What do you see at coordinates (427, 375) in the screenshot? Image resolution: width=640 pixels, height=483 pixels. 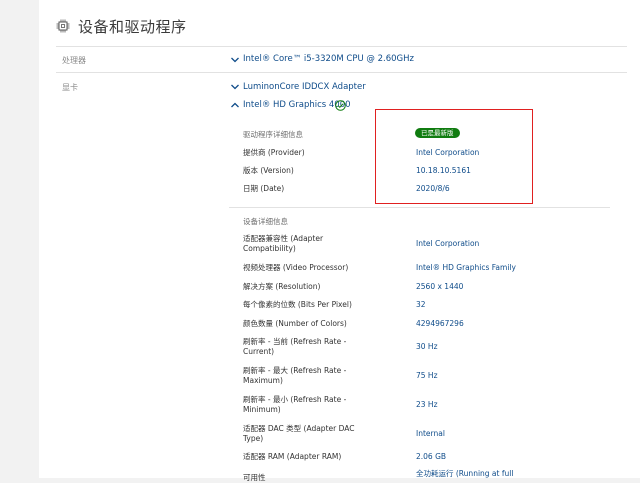 I see `refresh-rate-maximum-value: 75 Hz` at bounding box center [427, 375].